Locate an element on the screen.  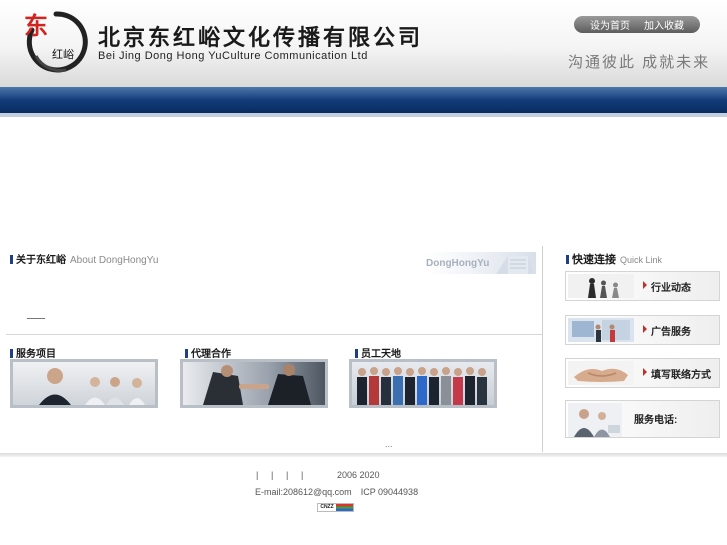
top-links-pill: 设为首页 加入收藏 is located at coordinates (637, 24).